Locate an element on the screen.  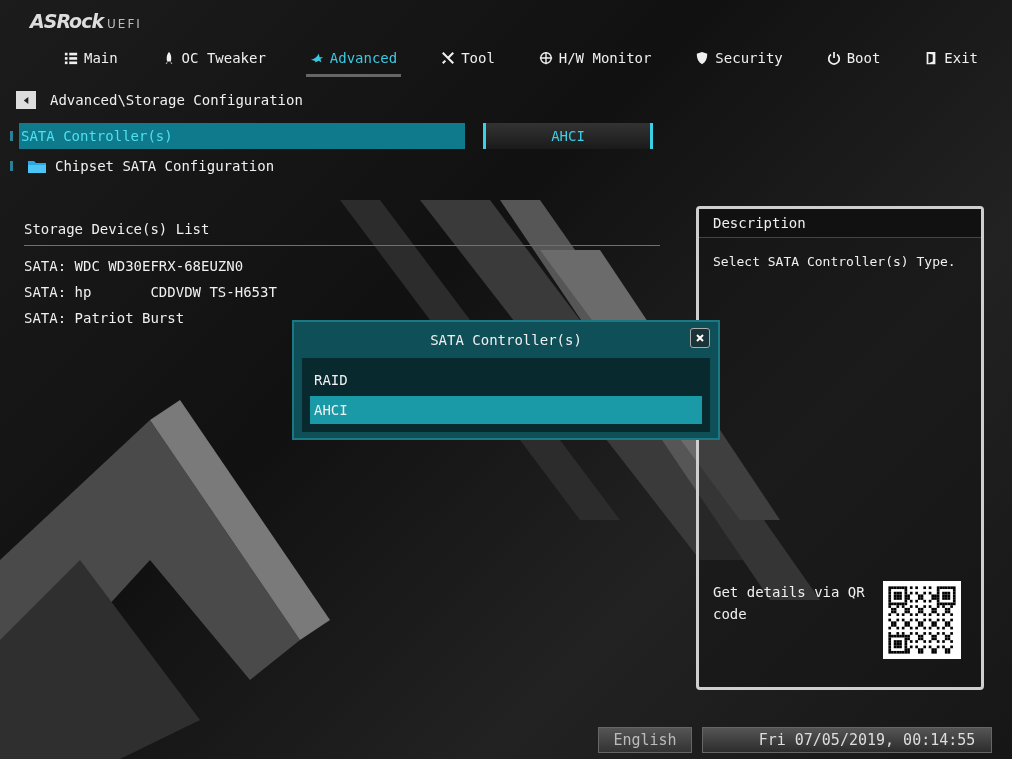
dialog-title: SATA Controller(s) is located at coordinates (506, 340).